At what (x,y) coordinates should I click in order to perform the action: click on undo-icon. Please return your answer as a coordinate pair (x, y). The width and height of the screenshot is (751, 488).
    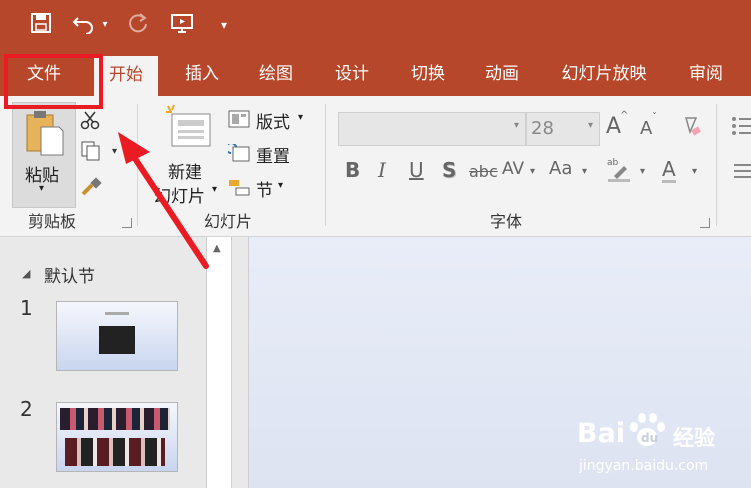
    Looking at the image, I should click on (85, 25).